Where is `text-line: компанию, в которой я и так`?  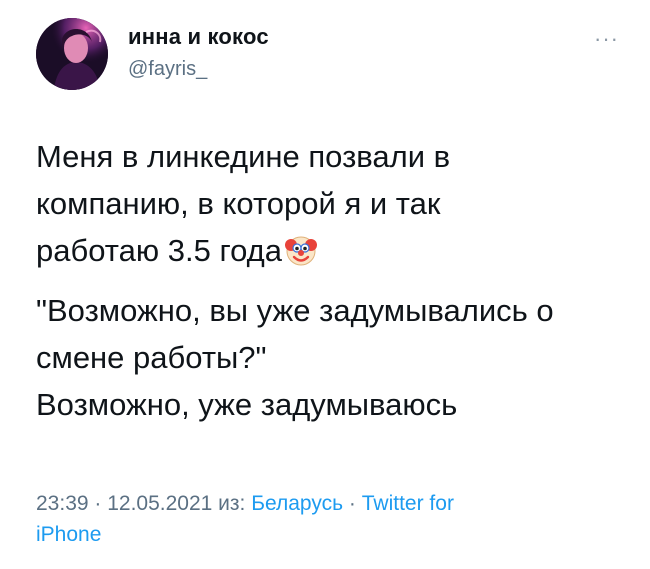 text-line: компанию, в которой я и так is located at coordinates (238, 203).